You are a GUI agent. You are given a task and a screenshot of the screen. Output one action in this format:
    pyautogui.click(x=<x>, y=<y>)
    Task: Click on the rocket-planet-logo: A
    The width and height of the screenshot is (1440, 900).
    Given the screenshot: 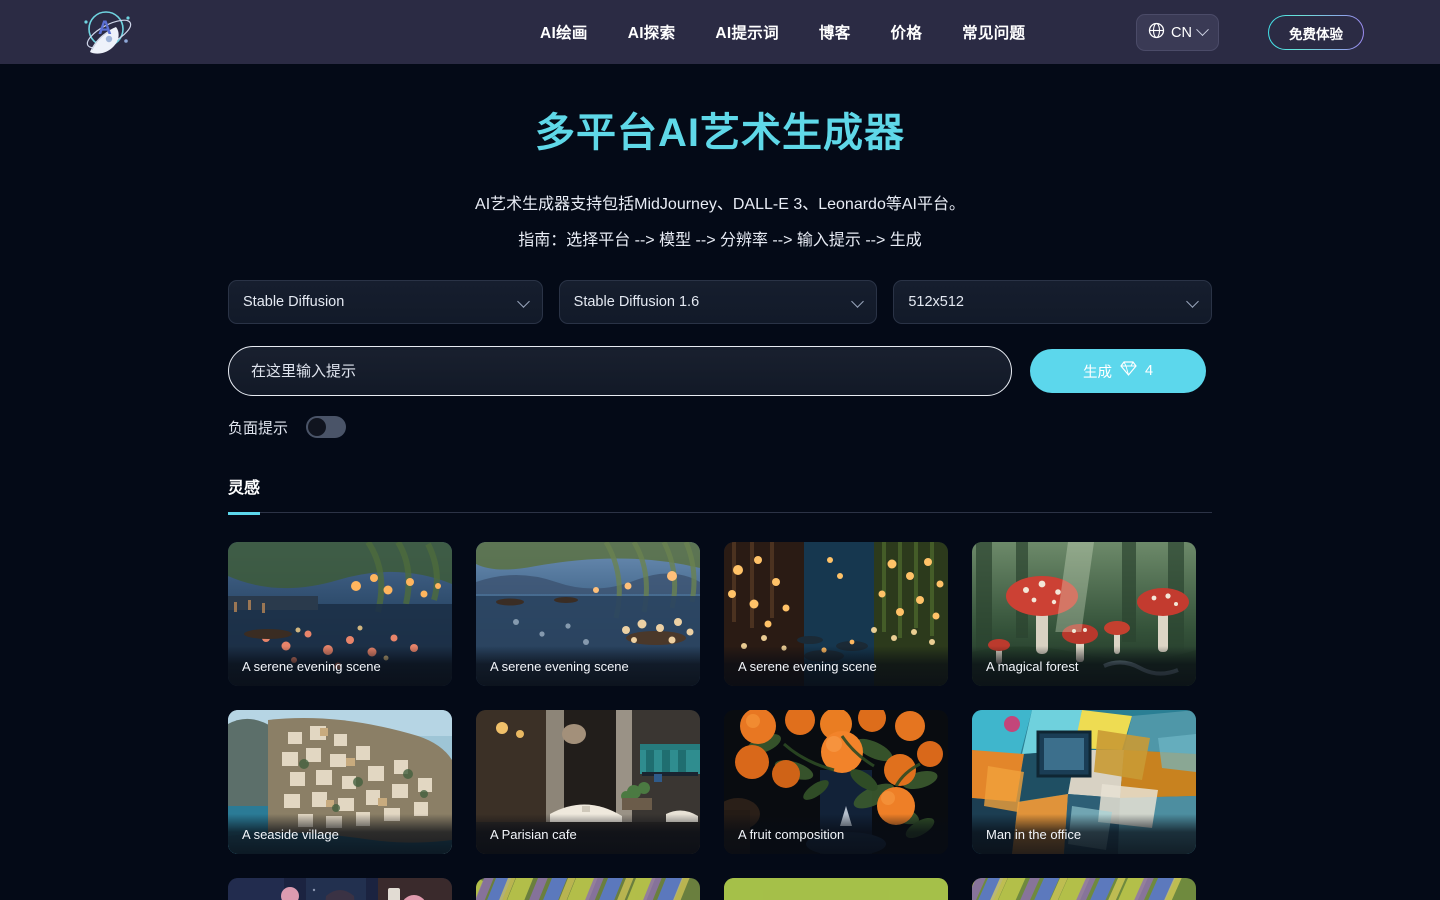 What is the action you would take?
    pyautogui.click(x=107, y=33)
    